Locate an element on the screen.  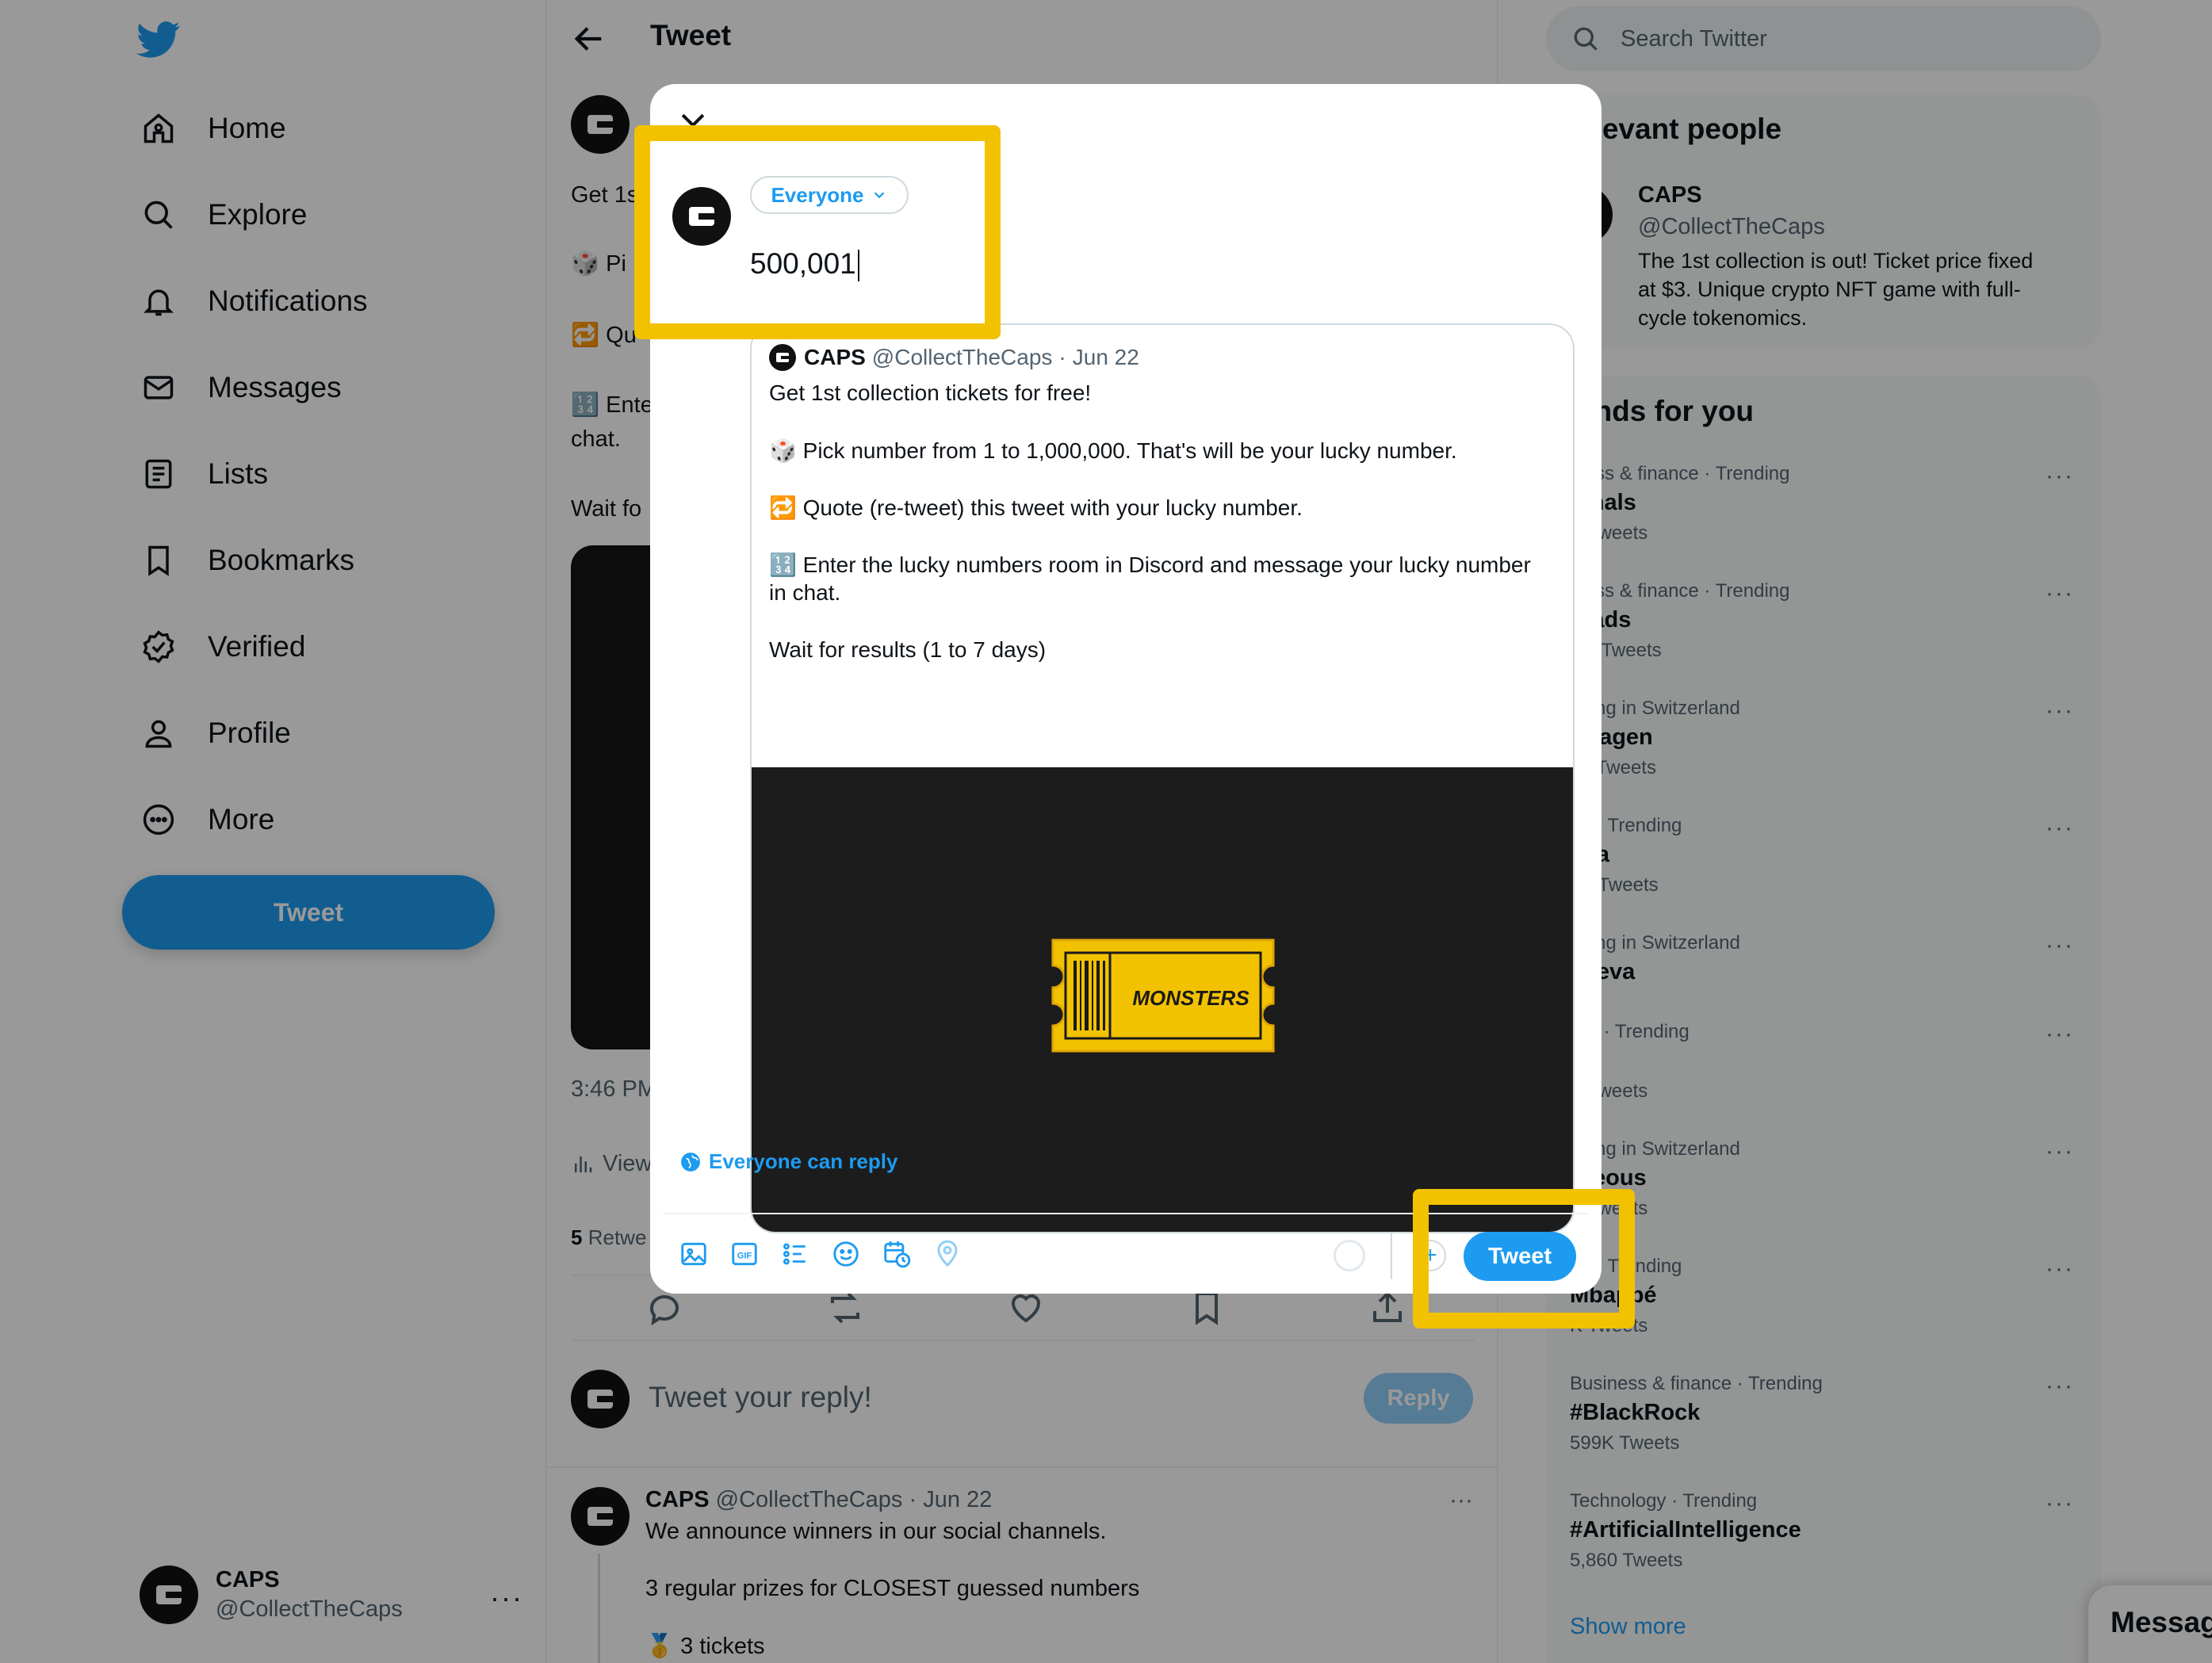
poll-icon is located at coordinates (795, 1254).